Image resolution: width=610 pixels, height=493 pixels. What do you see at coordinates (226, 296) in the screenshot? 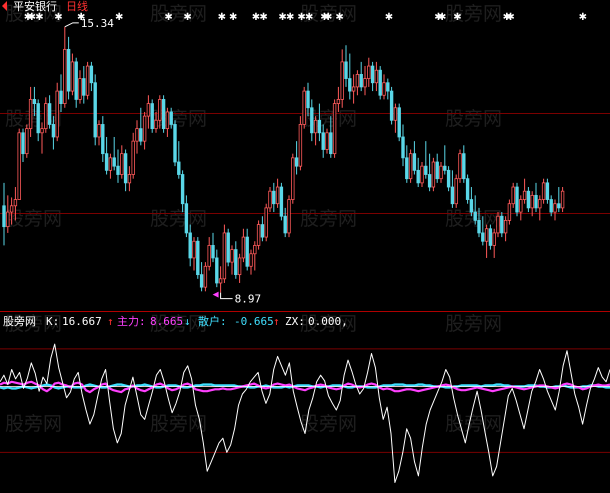
I see `low-leader-line` at bounding box center [226, 296].